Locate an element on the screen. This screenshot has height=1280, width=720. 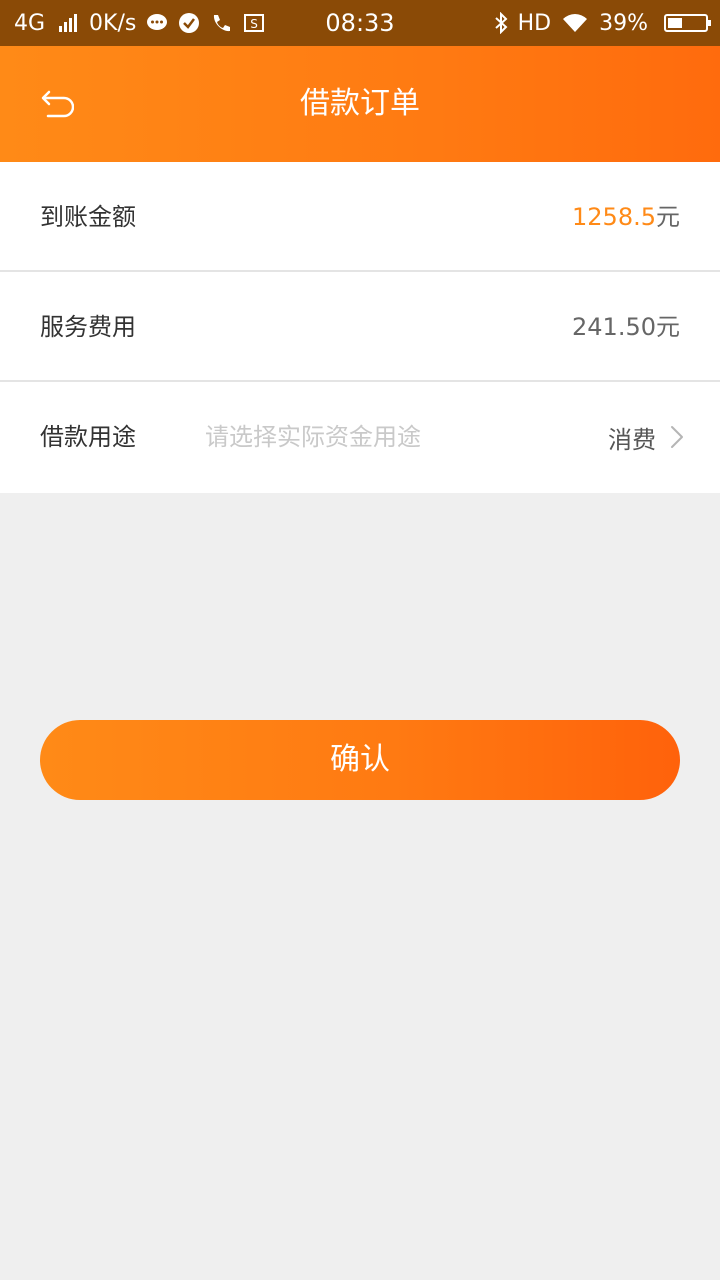
arrival-amount-value: 1258.5元 is located at coordinates (626, 217).